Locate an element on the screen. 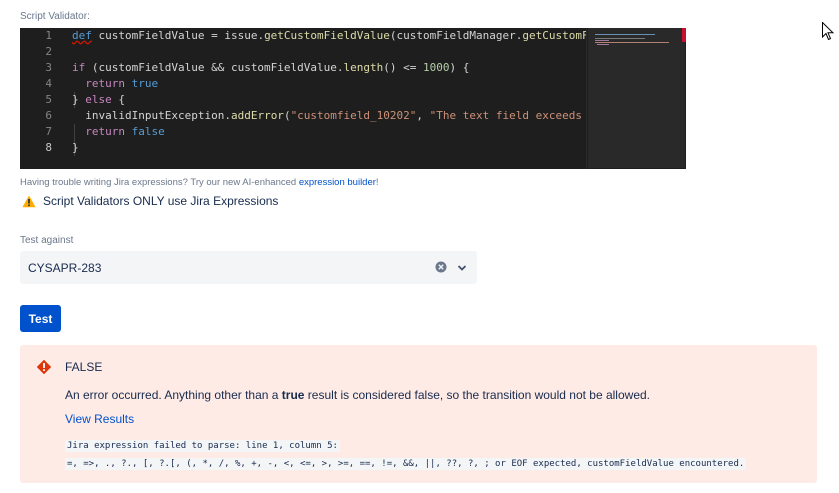 The image size is (839, 493). line-number-gutter: 1 2 3 4 5 6 7 8 is located at coordinates (43, 98).